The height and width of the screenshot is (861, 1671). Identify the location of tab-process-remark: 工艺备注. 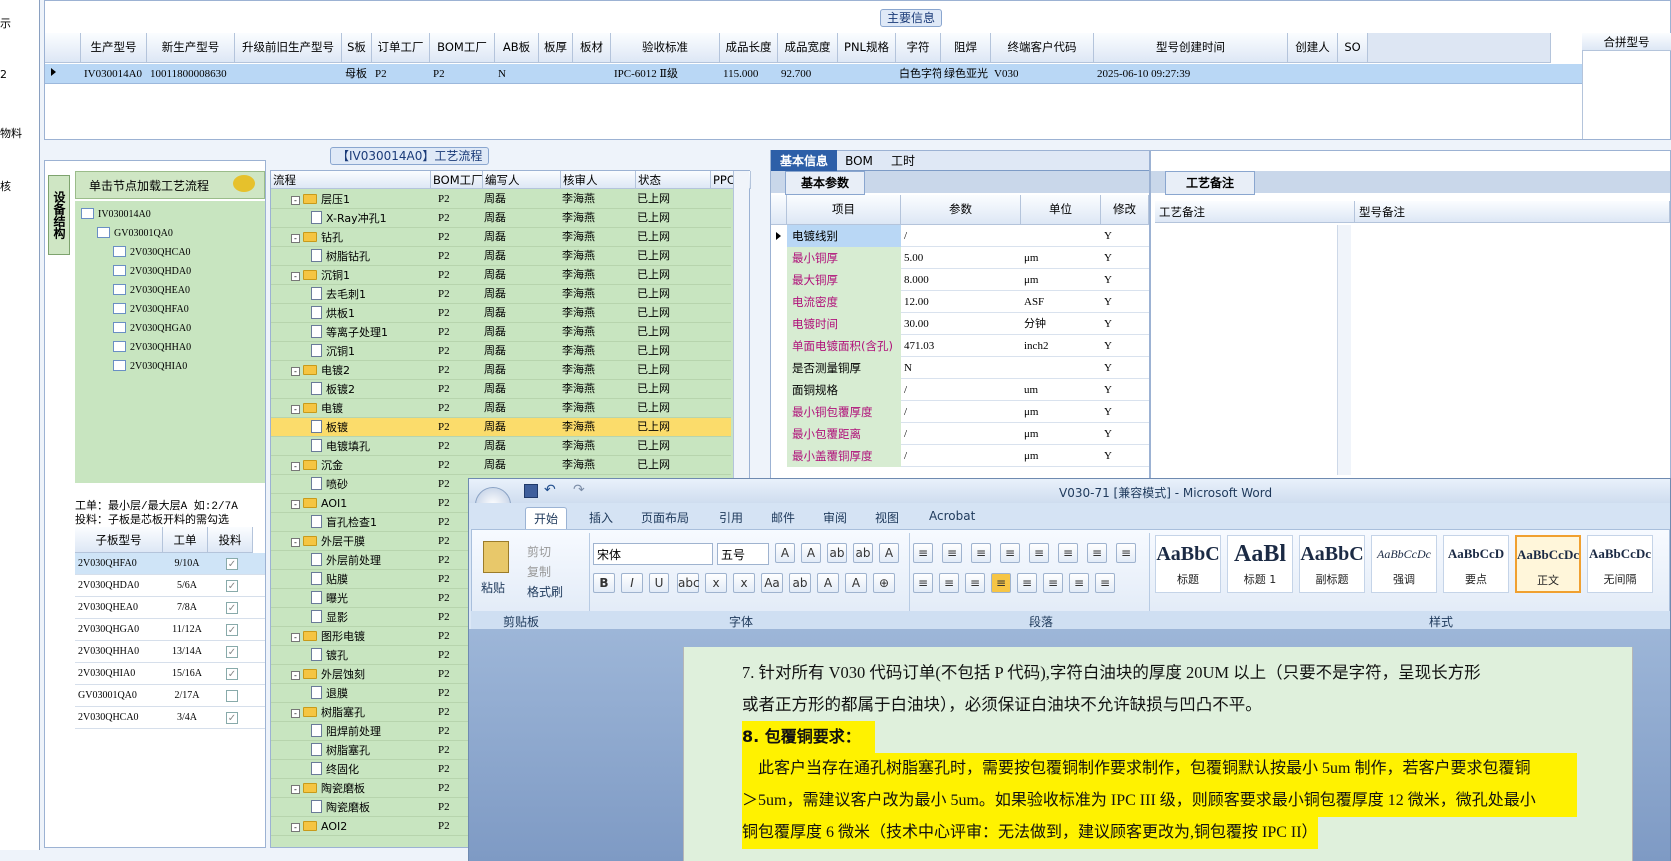
(1210, 183).